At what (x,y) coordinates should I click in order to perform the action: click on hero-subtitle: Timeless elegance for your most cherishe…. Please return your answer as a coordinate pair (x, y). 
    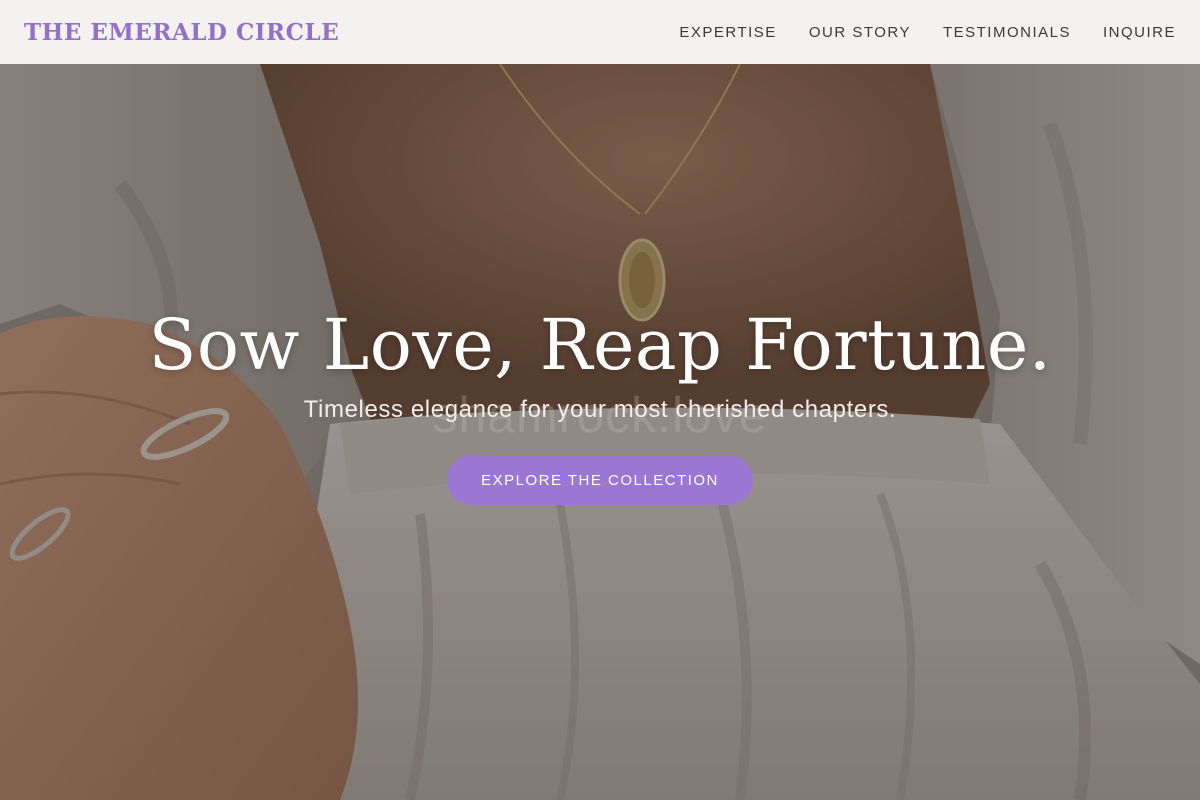
    Looking at the image, I should click on (600, 409).